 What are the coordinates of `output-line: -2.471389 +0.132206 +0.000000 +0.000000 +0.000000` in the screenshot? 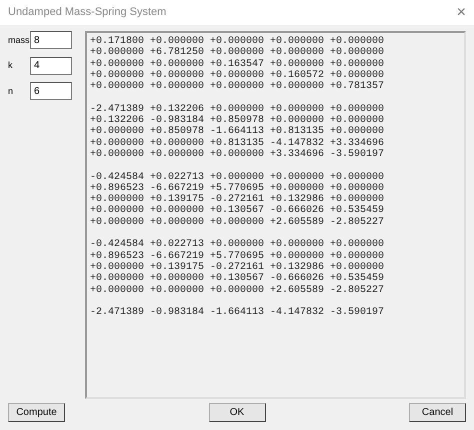 It's located at (238, 109).